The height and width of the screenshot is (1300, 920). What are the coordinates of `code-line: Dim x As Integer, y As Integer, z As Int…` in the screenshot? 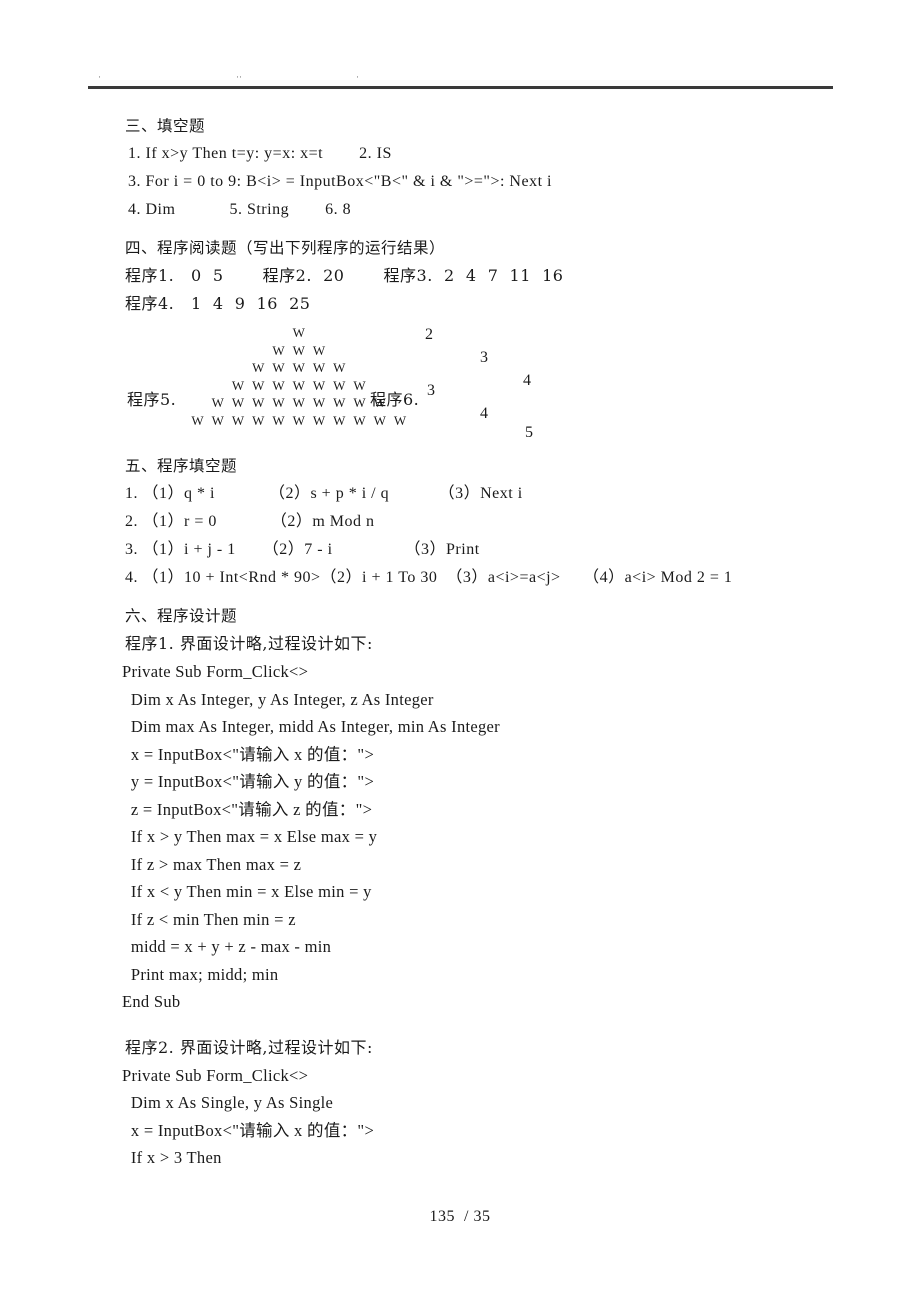 It's located at (278, 699).